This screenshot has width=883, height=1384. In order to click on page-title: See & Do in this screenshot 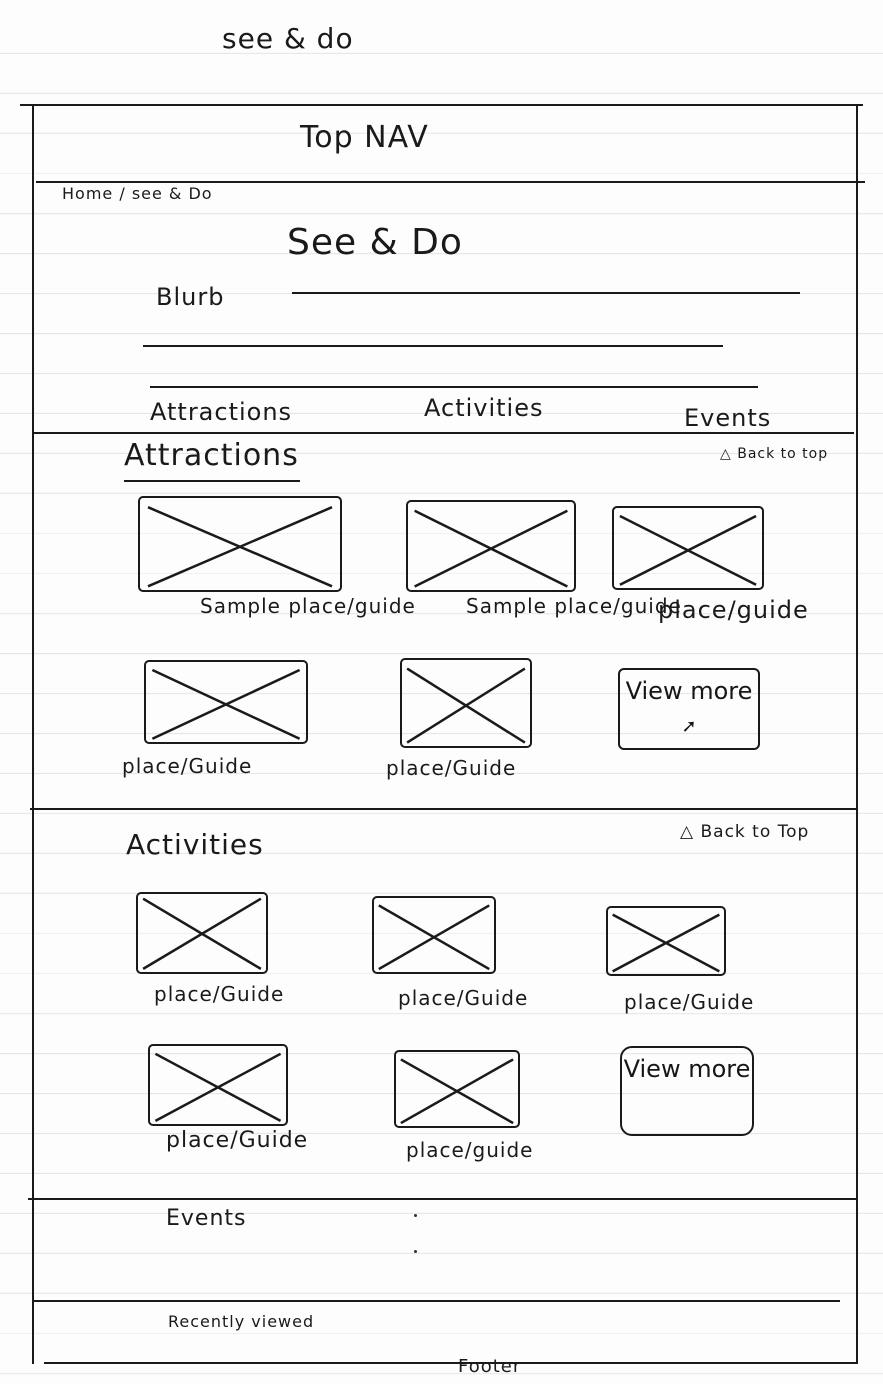, I will do `click(375, 242)`.